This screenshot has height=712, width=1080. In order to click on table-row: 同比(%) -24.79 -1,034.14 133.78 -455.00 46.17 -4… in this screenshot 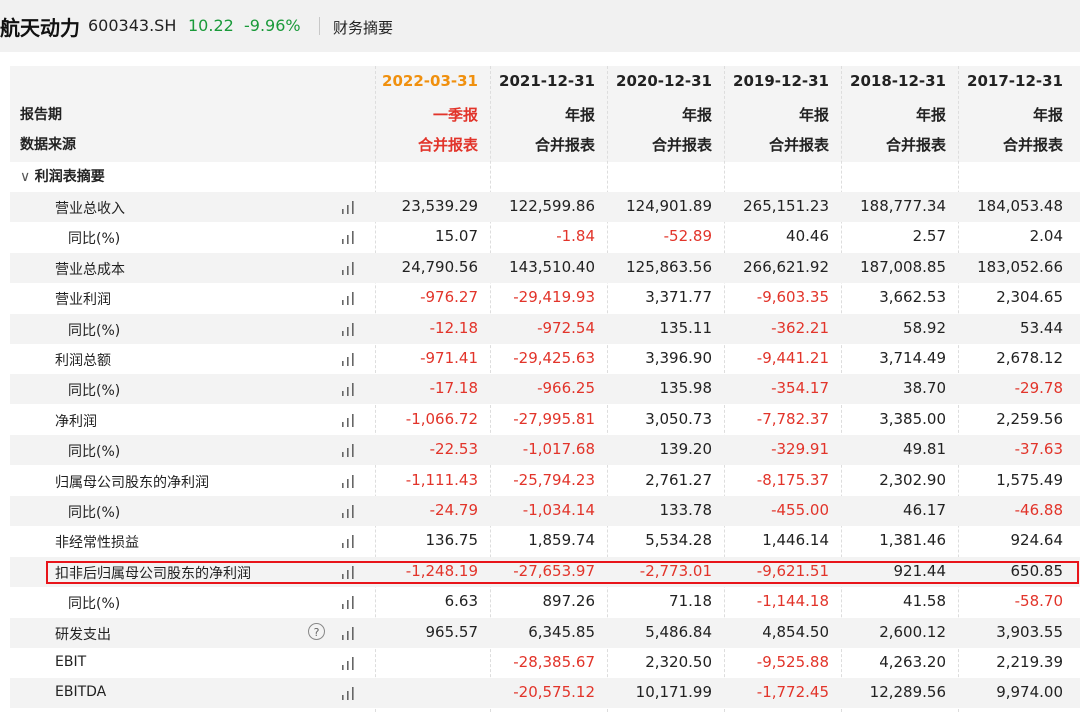, I will do `click(545, 511)`.